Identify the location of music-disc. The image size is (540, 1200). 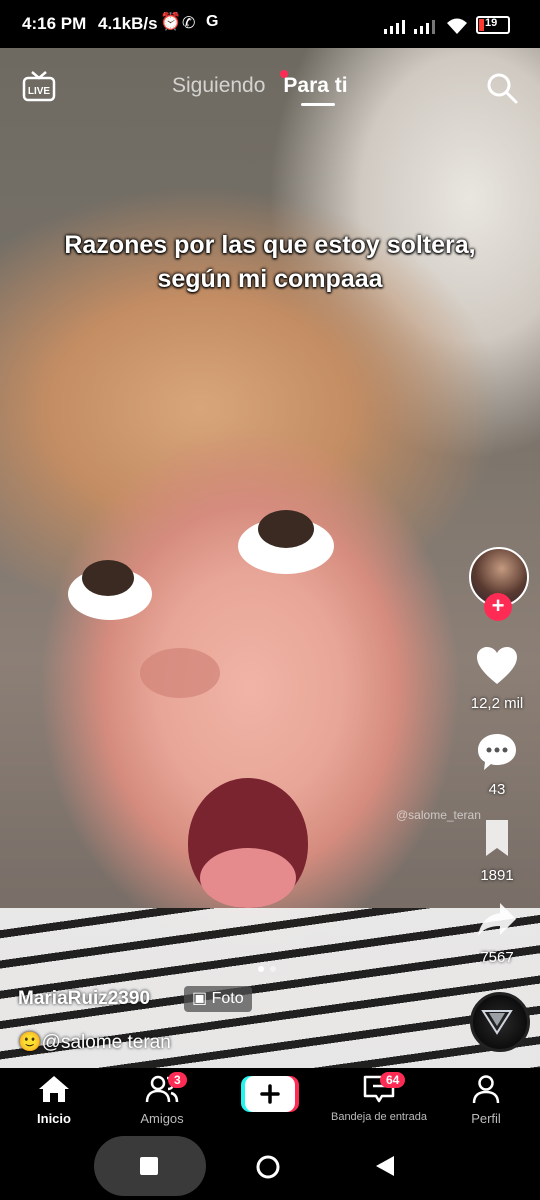
(500, 1022).